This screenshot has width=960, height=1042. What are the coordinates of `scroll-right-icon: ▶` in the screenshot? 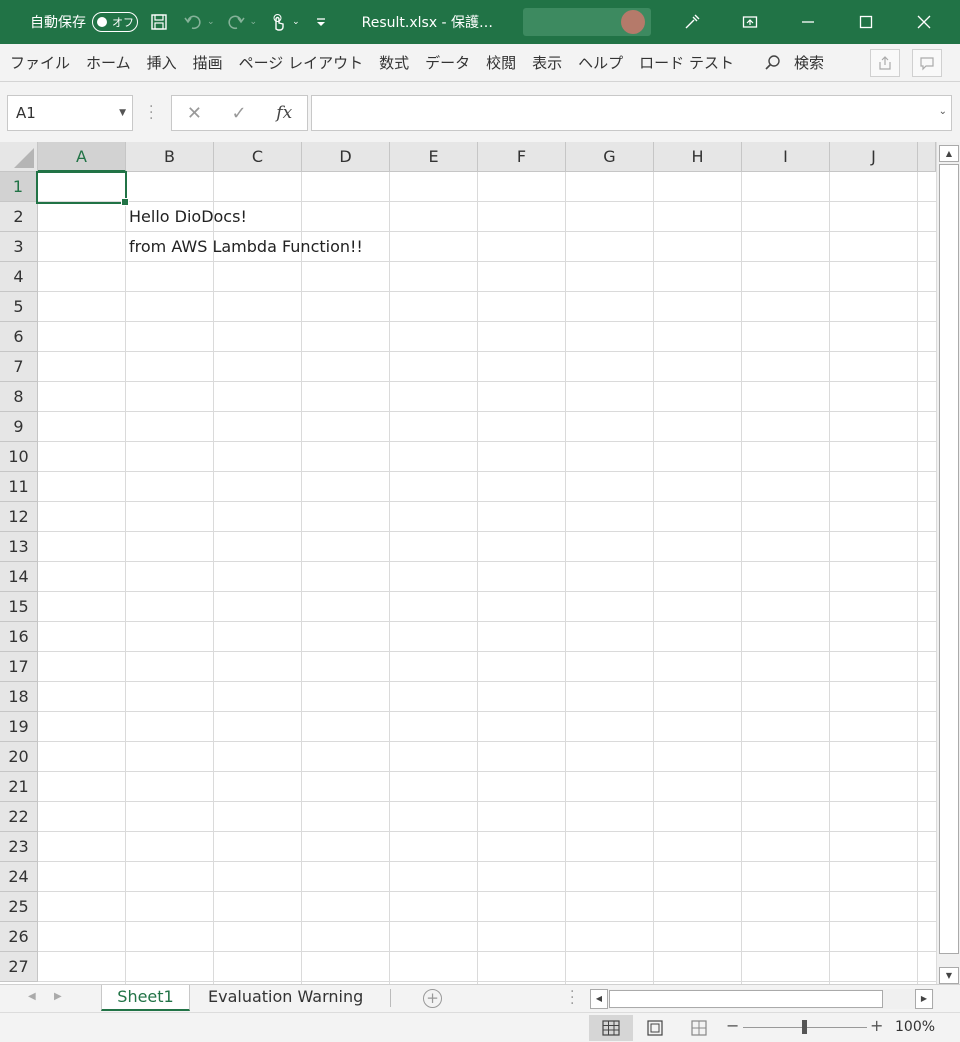 It's located at (924, 999).